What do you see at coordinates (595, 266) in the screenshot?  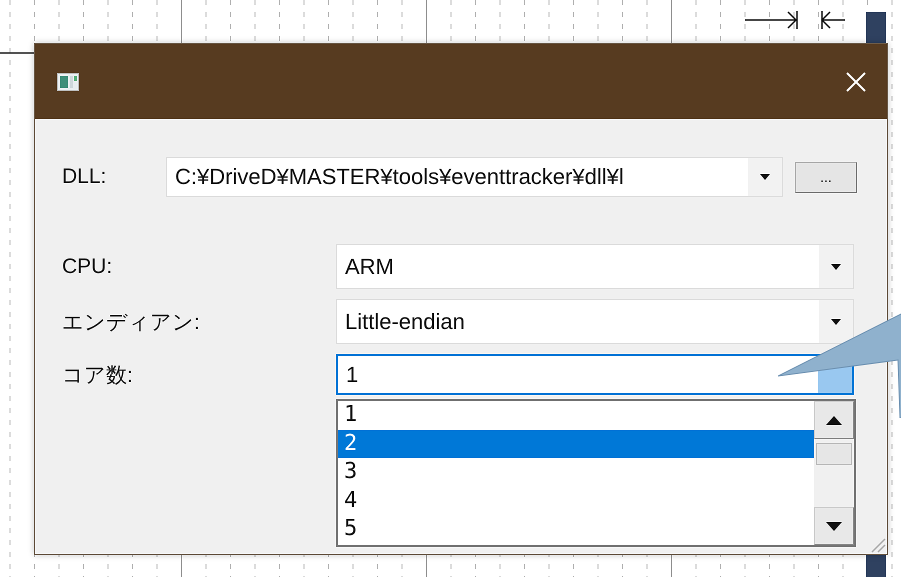 I see `combo-box: ARM` at bounding box center [595, 266].